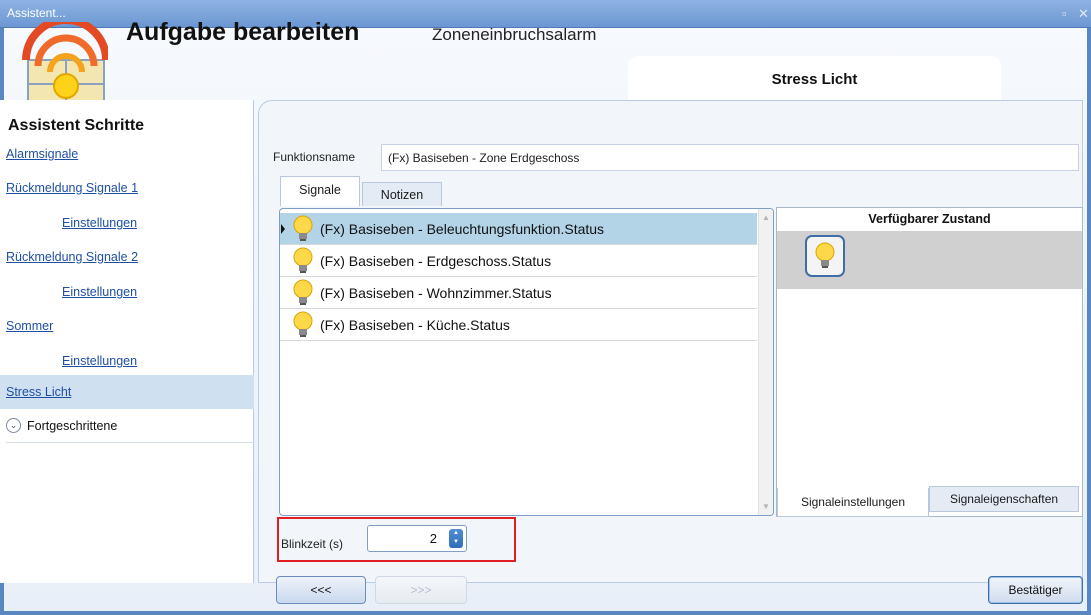 This screenshot has width=1091, height=615. I want to click on signal-label: (Fx) Basiseben - Küche.Status, so click(415, 324).